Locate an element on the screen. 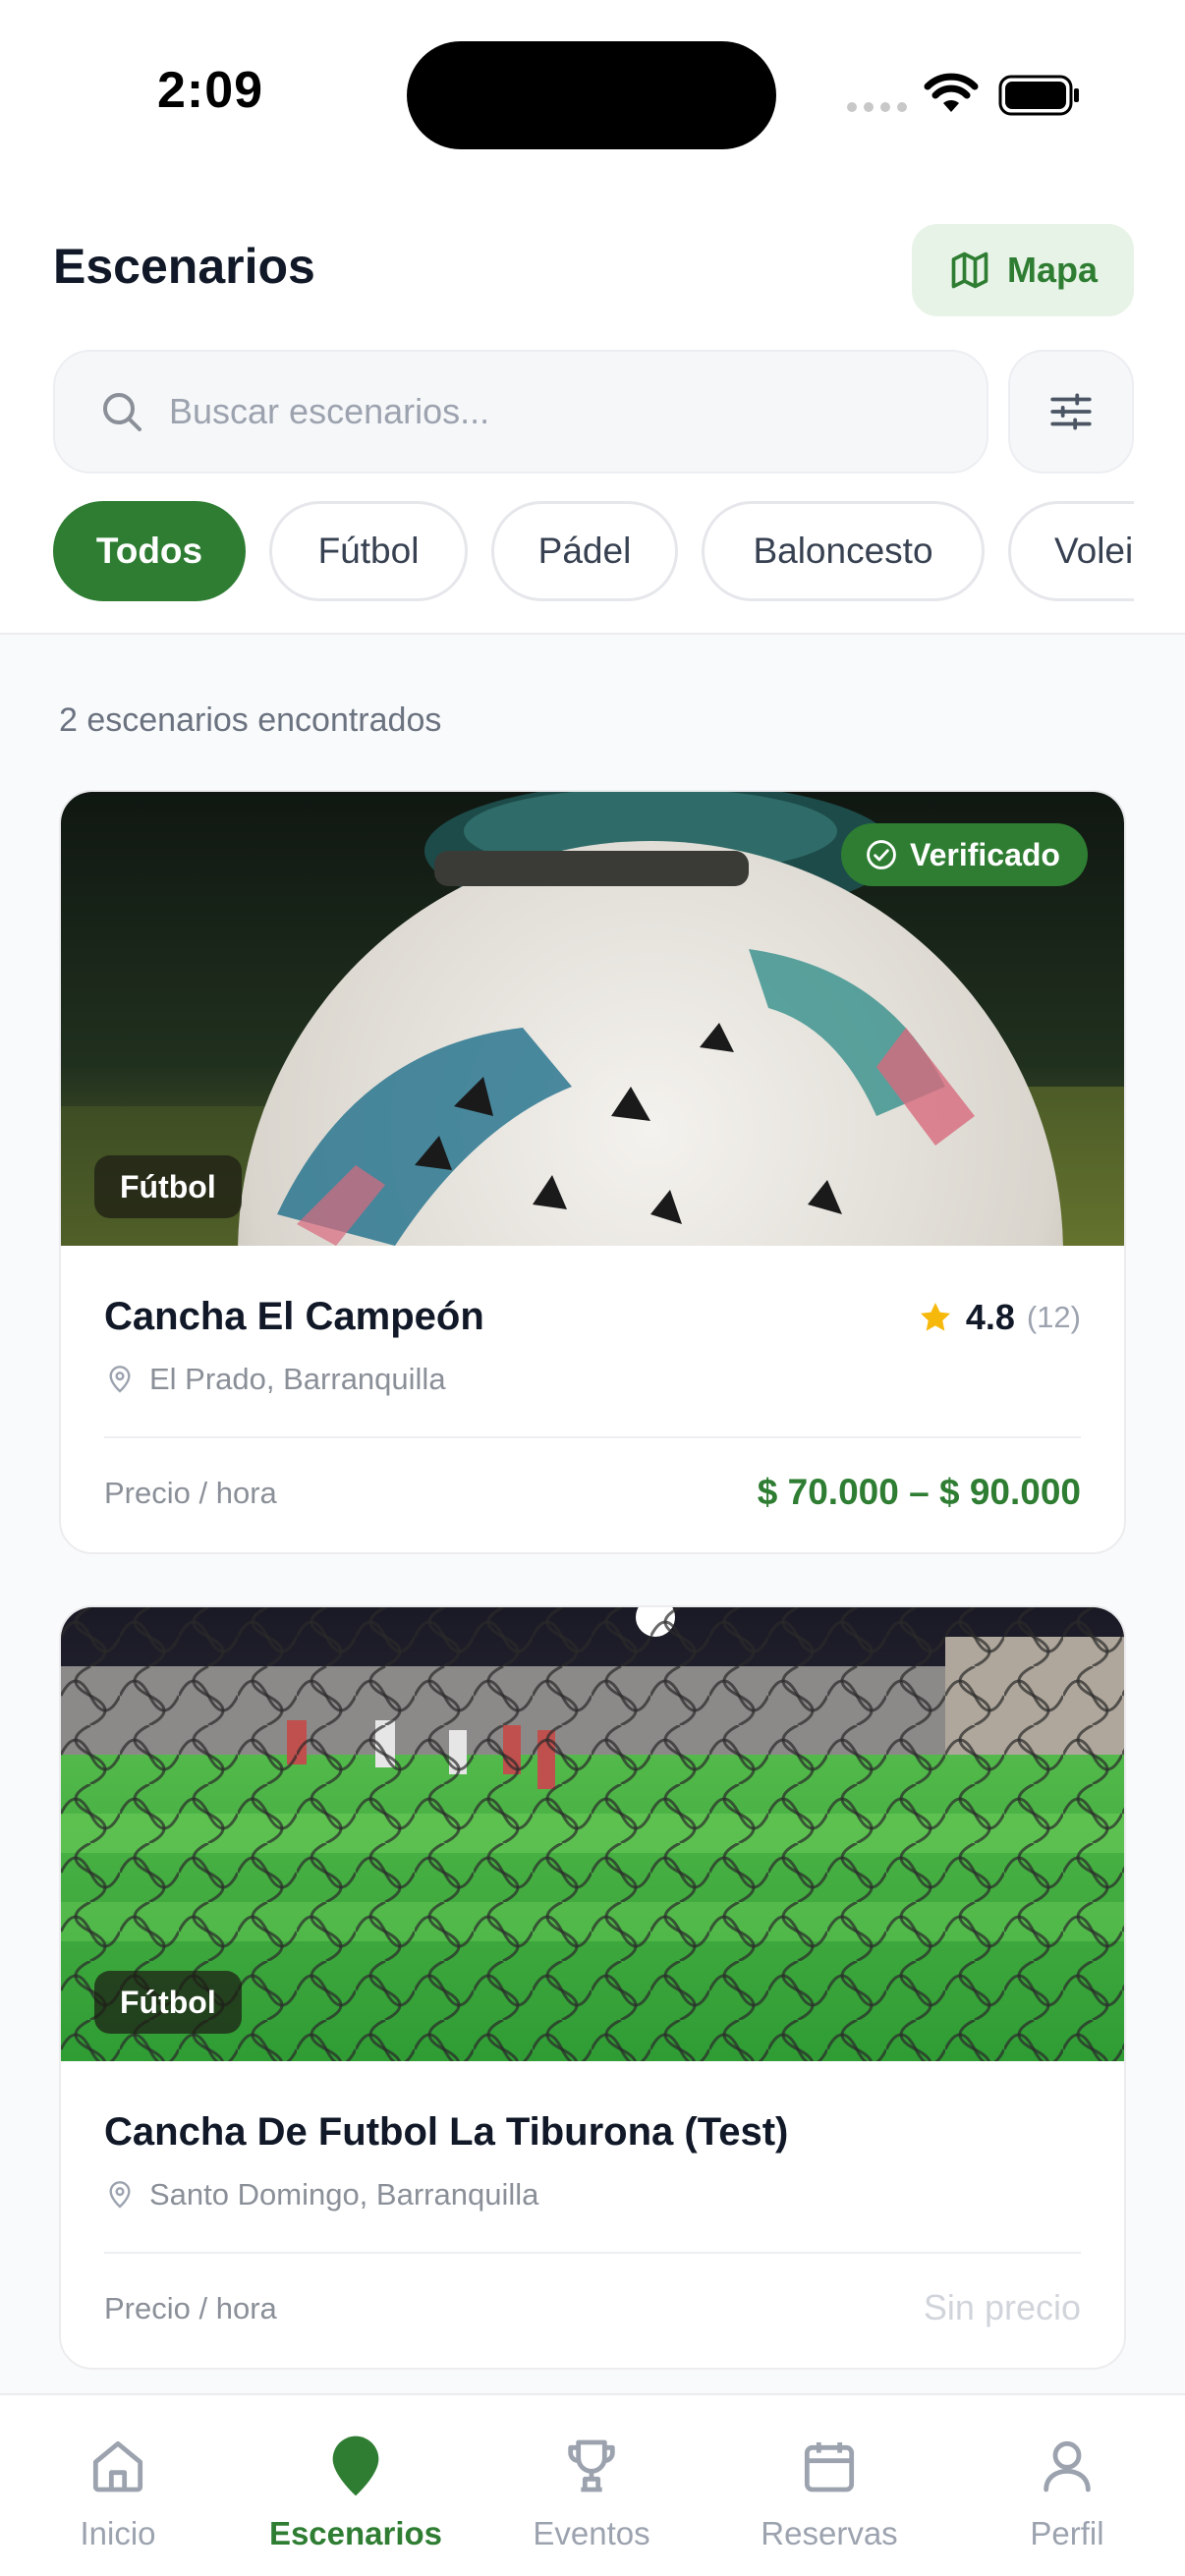 The width and height of the screenshot is (1185, 2576). status-time: 2:09 is located at coordinates (211, 90).